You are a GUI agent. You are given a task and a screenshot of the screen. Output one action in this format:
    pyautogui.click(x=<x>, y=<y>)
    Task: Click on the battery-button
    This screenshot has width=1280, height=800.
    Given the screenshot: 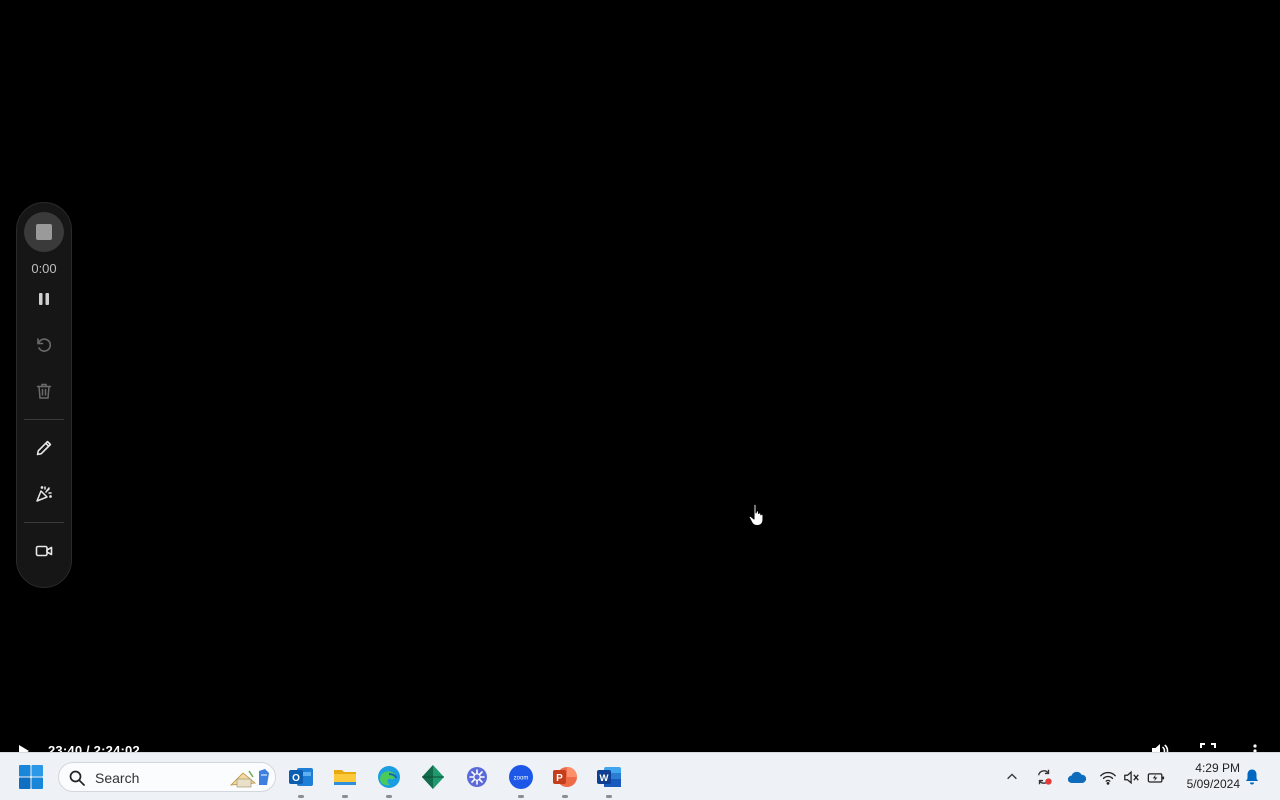 What is the action you would take?
    pyautogui.click(x=1156, y=777)
    